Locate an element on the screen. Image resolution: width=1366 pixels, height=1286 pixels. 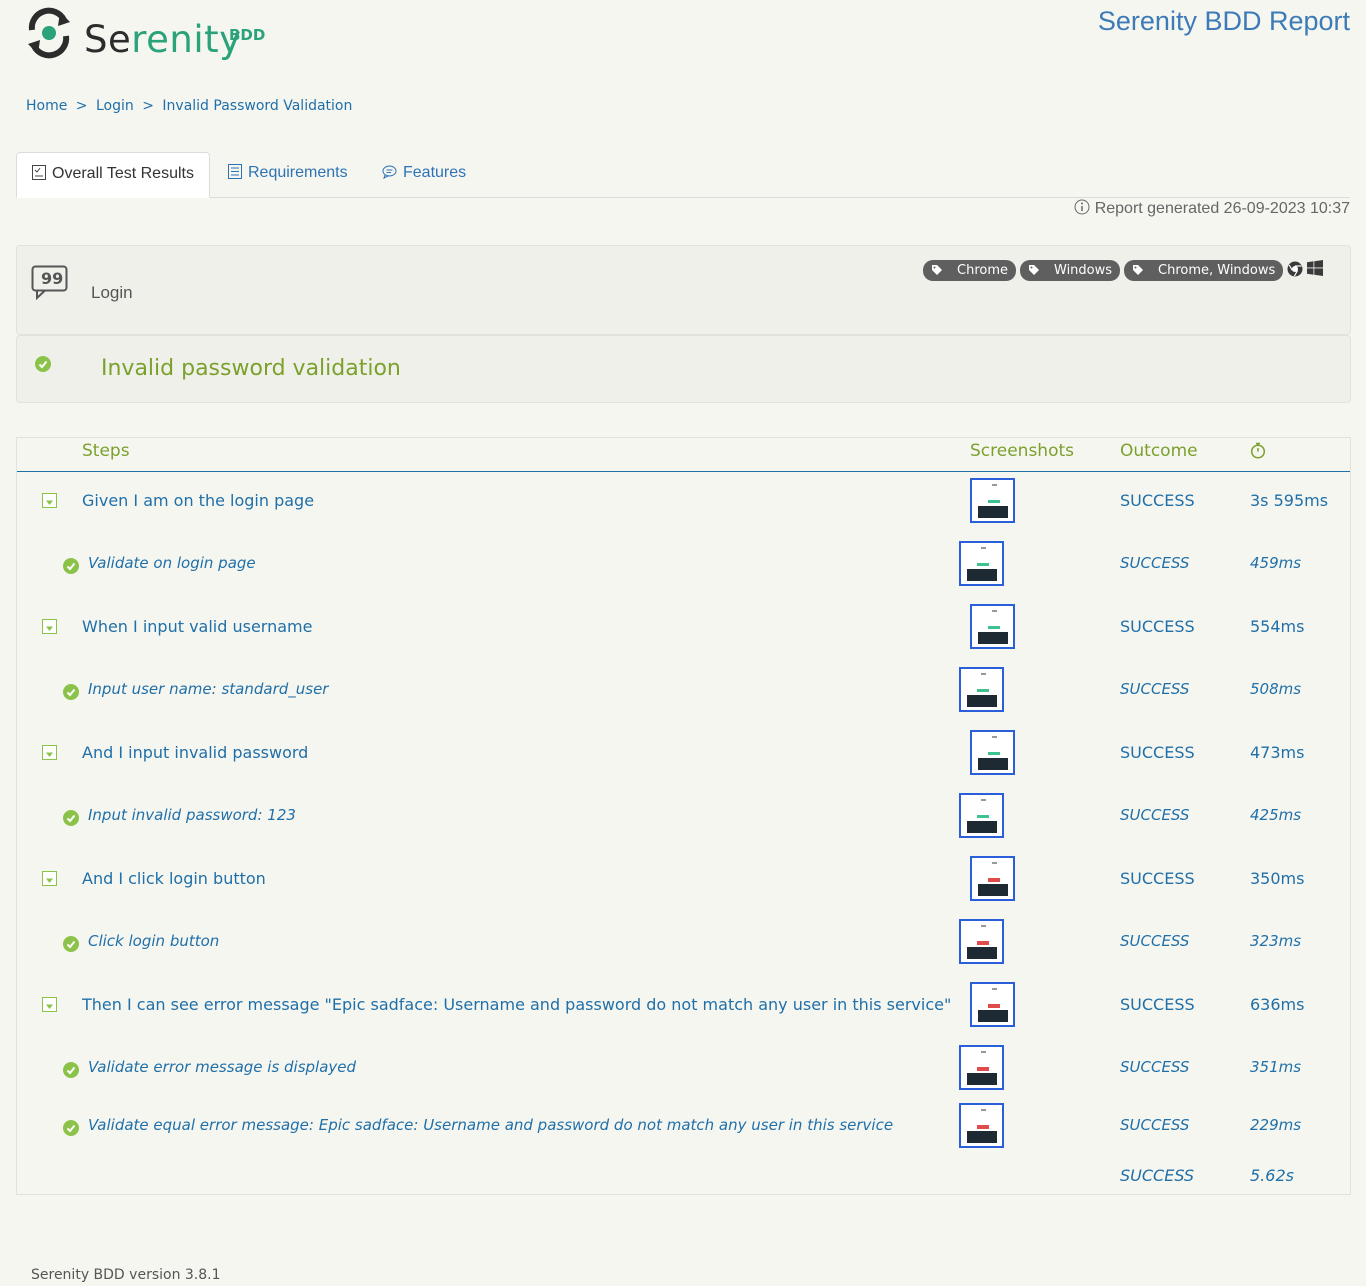
sub-step-row: Input invalid password: 123 SUCCESS 425ms is located at coordinates (683, 818).